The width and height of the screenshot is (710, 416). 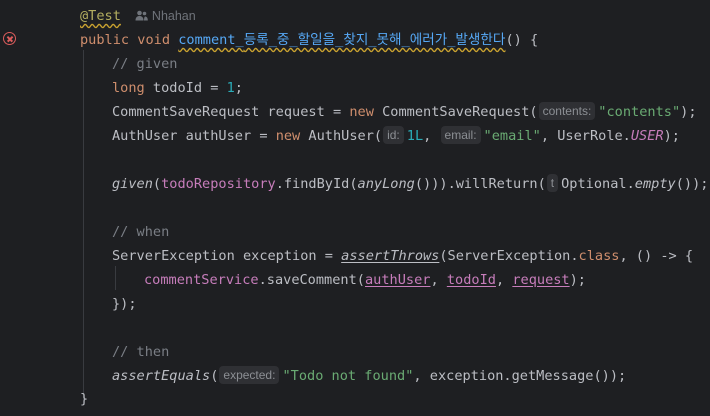 What do you see at coordinates (522, 40) in the screenshot?
I see `method-paren: () {` at bounding box center [522, 40].